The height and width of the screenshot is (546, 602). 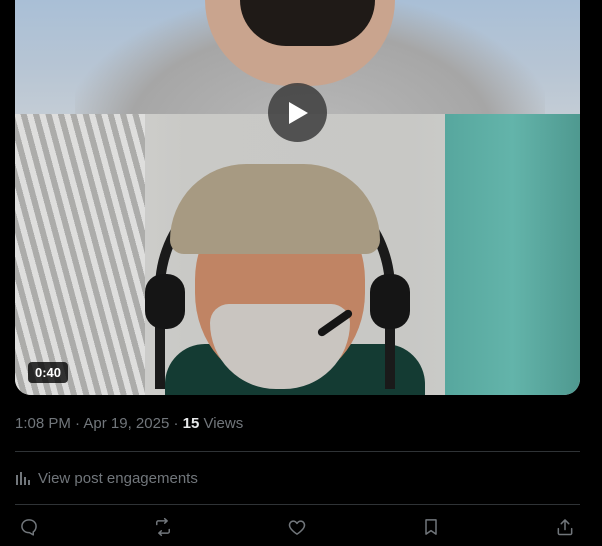 I want to click on share-button, so click(x=565, y=527).